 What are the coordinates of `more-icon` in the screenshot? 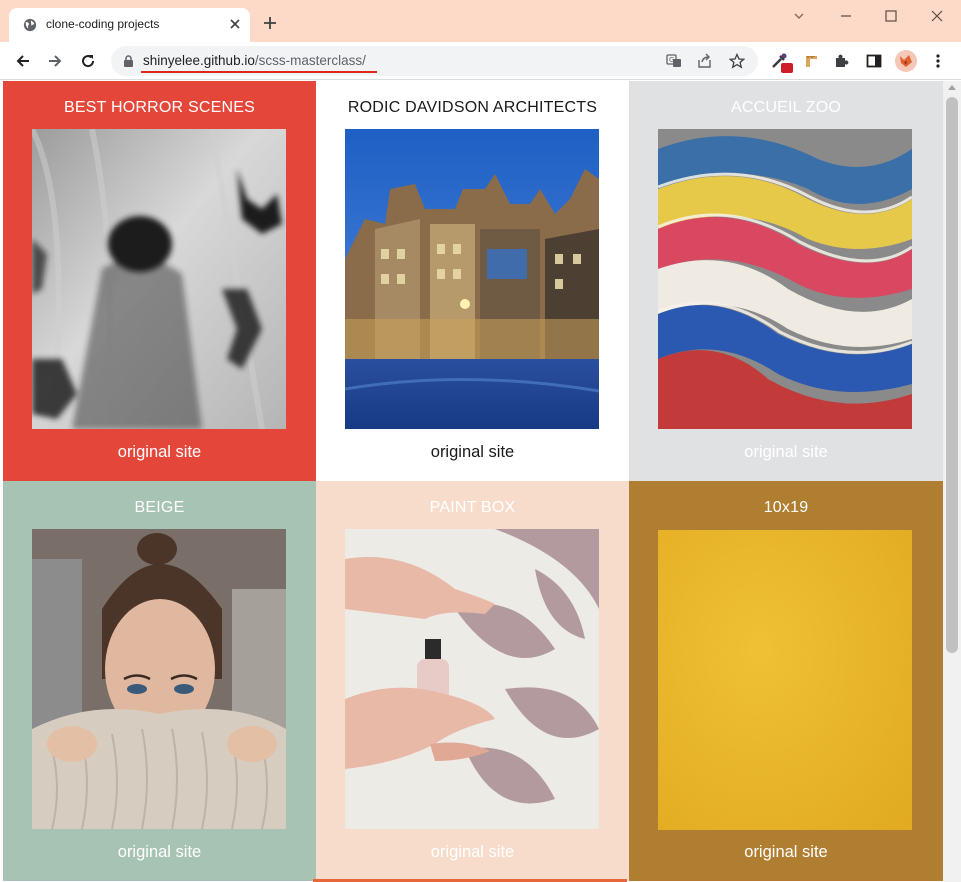 It's located at (938, 61).